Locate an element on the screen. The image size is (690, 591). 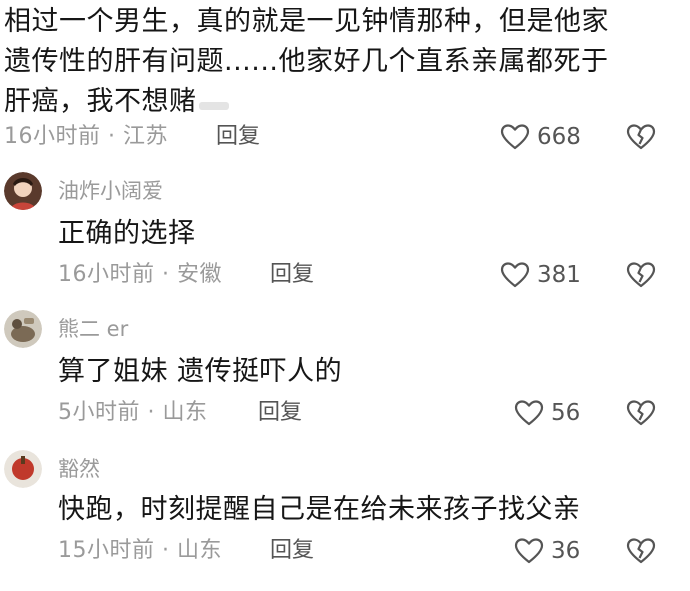
comment-text-last-line: 肝癌，我不想赌 is located at coordinates (116, 102).